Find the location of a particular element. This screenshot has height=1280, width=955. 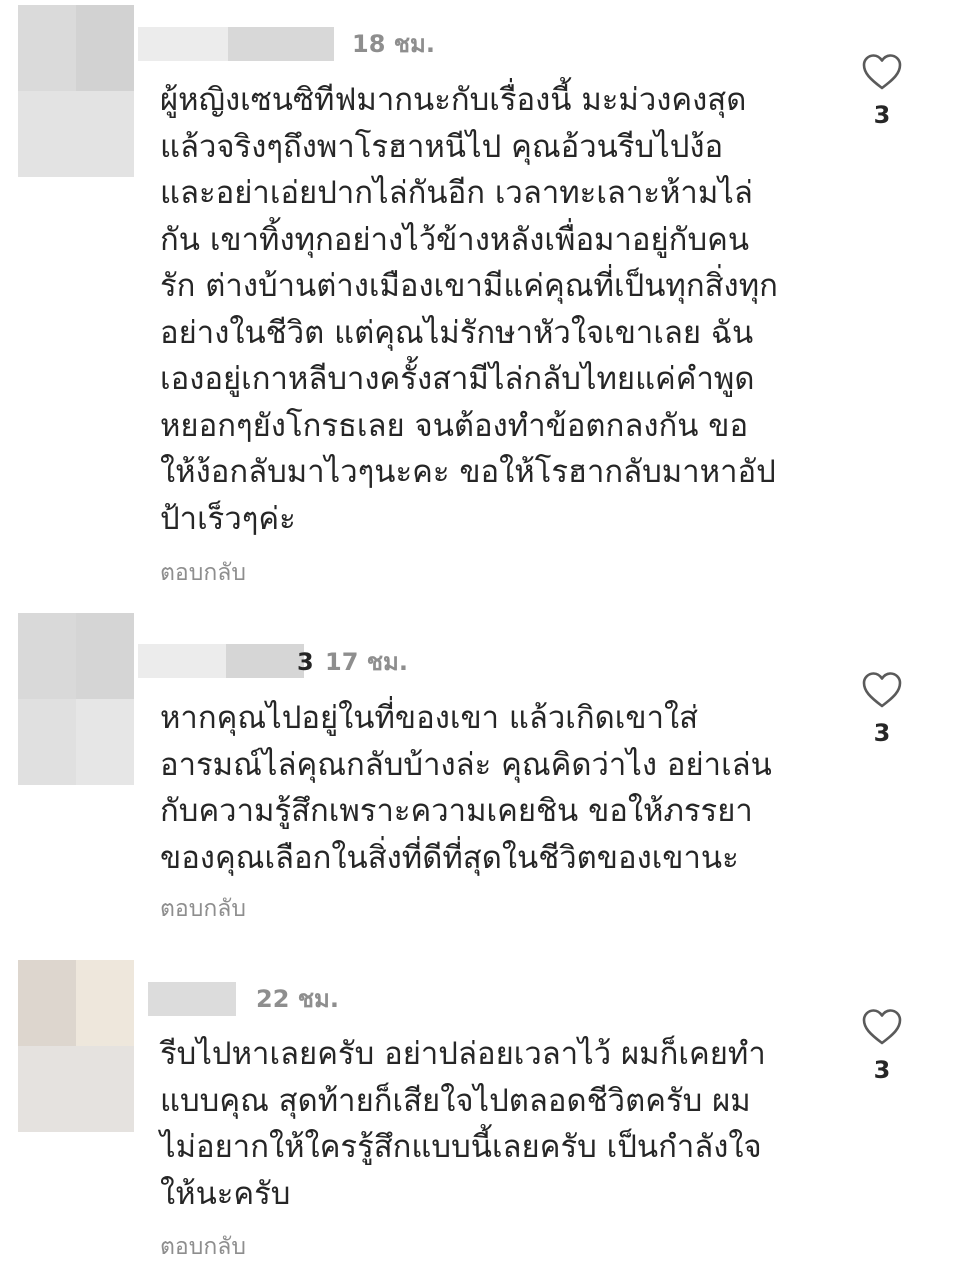

comment-timestamp: 17 ชม. is located at coordinates (366, 662).